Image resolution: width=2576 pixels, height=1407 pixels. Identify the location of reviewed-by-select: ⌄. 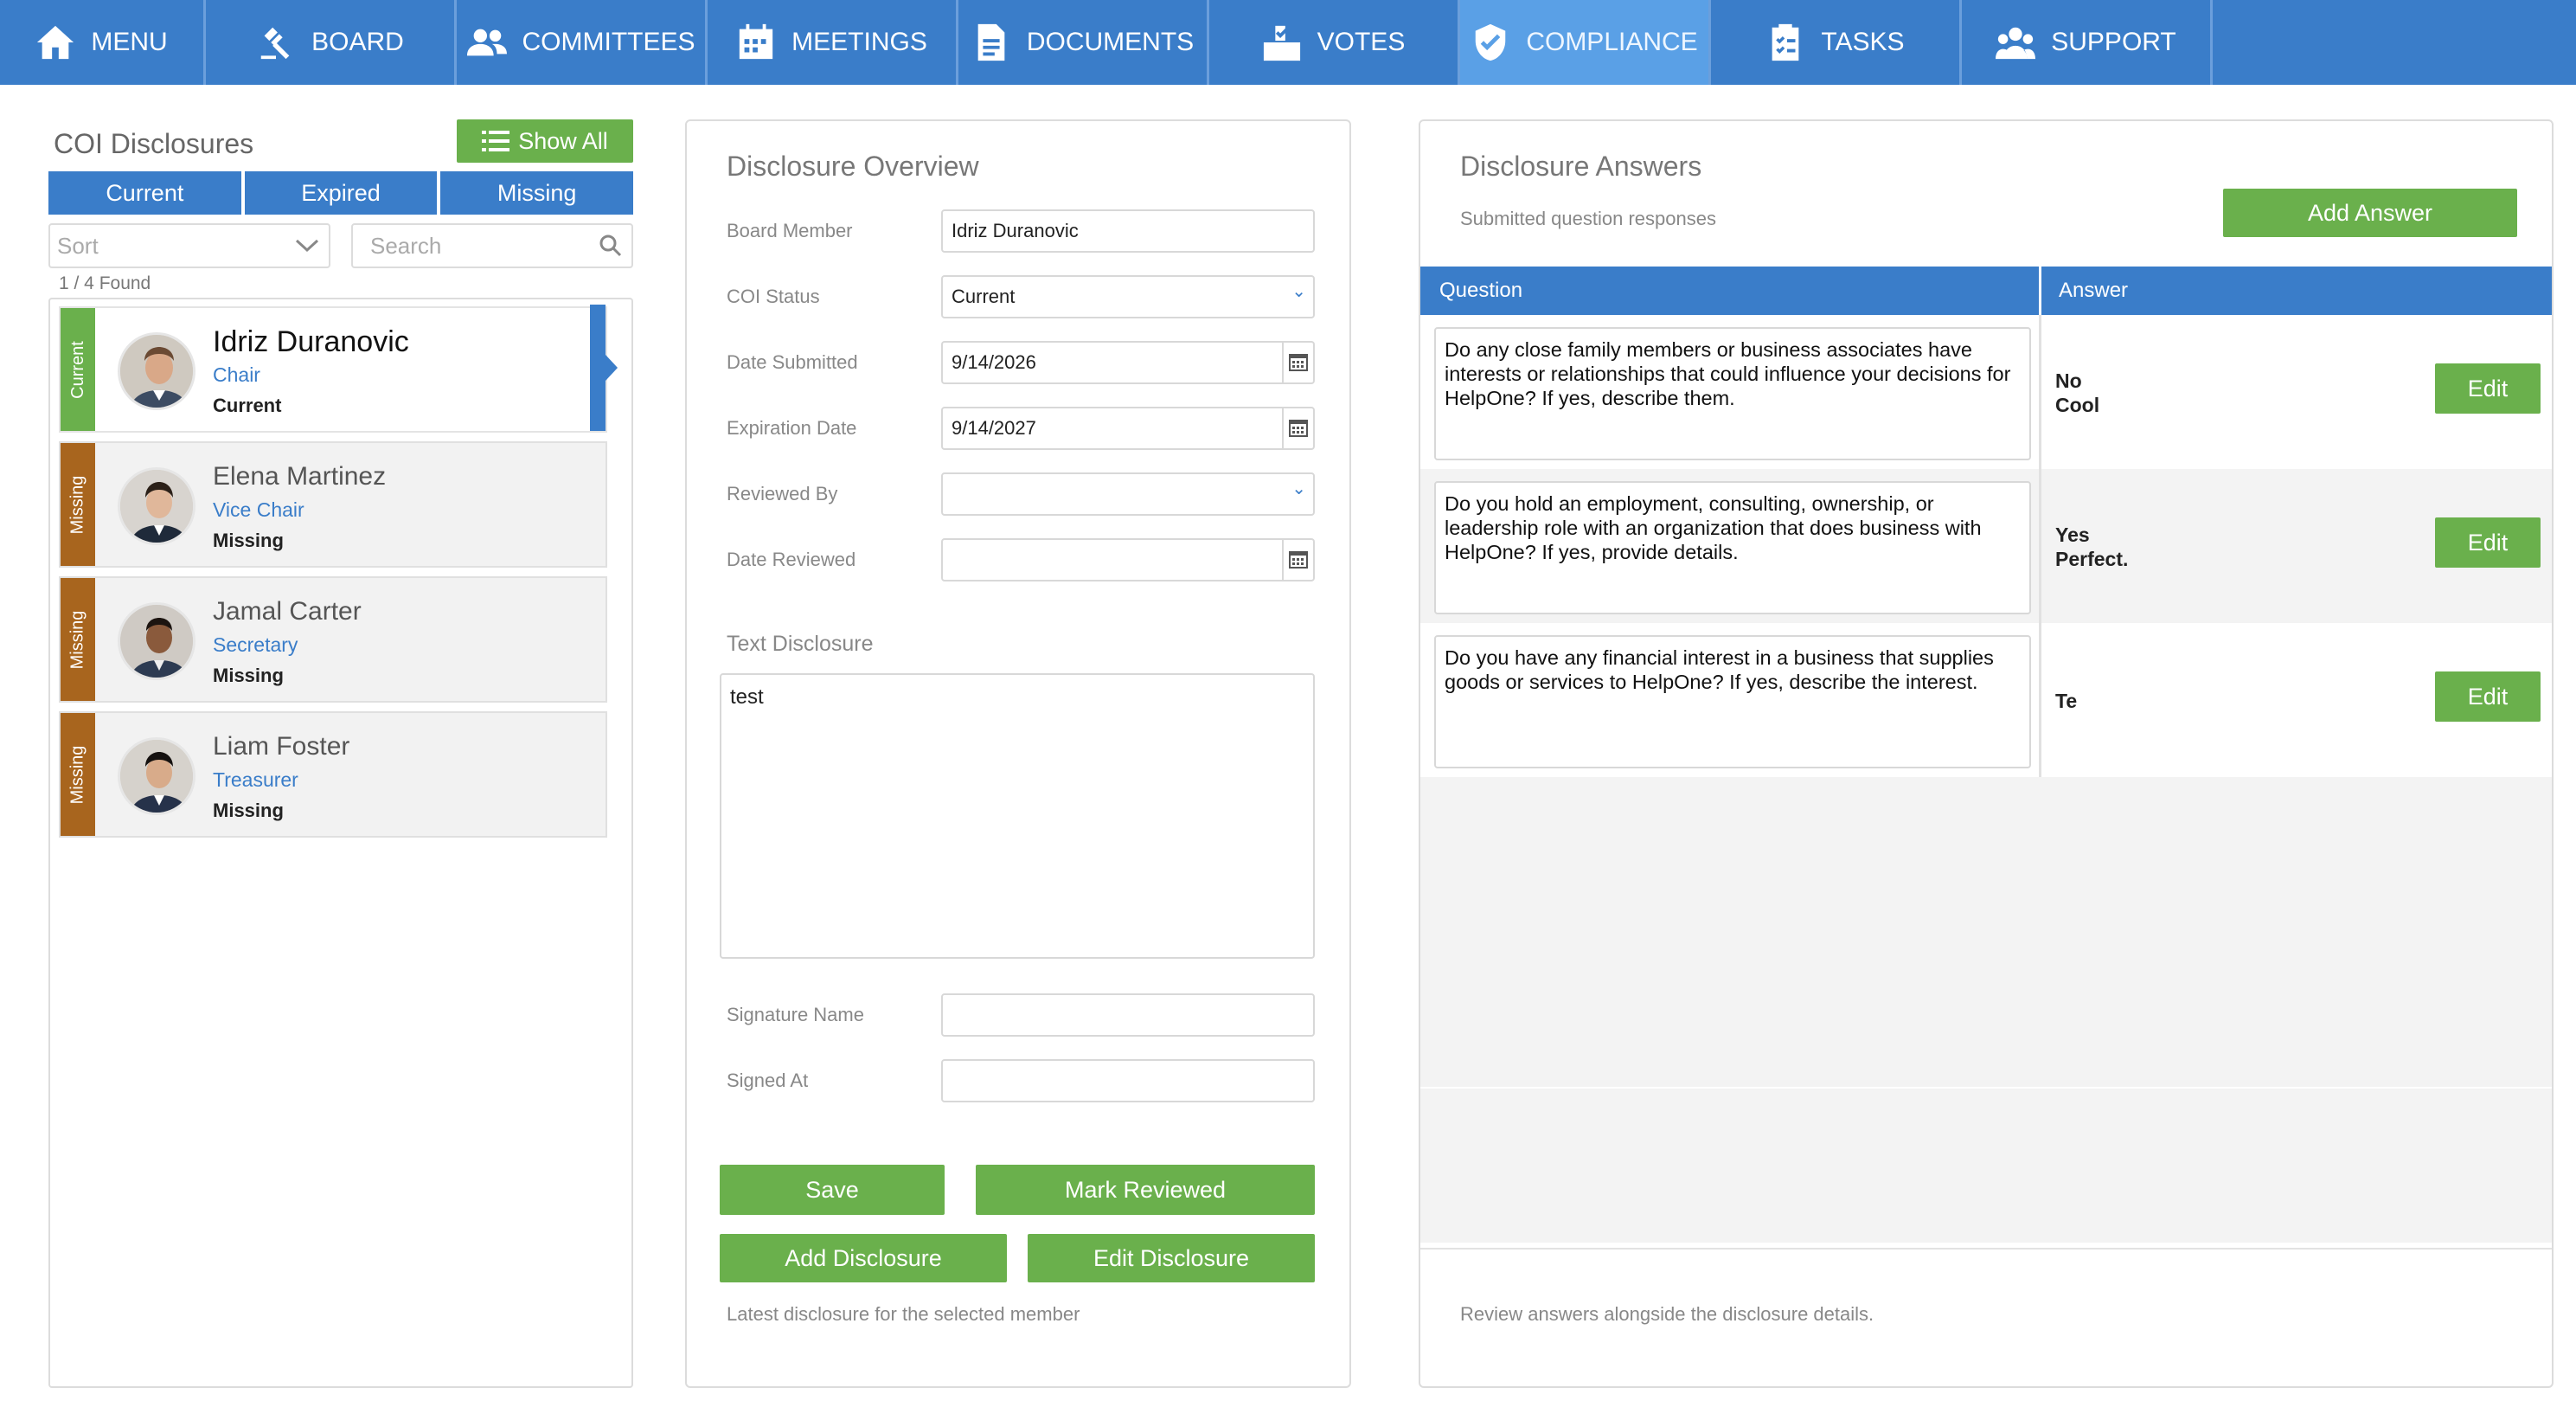
(1128, 494).